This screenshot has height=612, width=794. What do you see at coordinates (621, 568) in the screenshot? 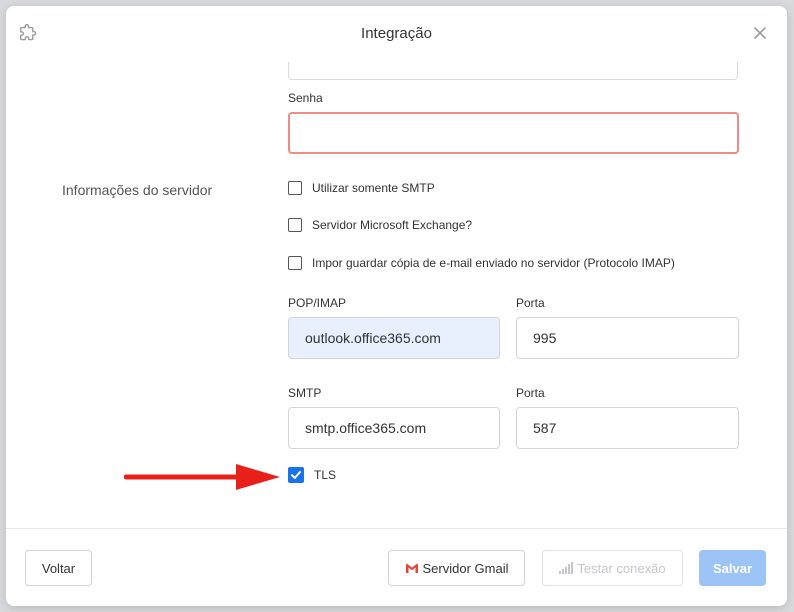
I see `test-connection-label: Testar conexão` at bounding box center [621, 568].